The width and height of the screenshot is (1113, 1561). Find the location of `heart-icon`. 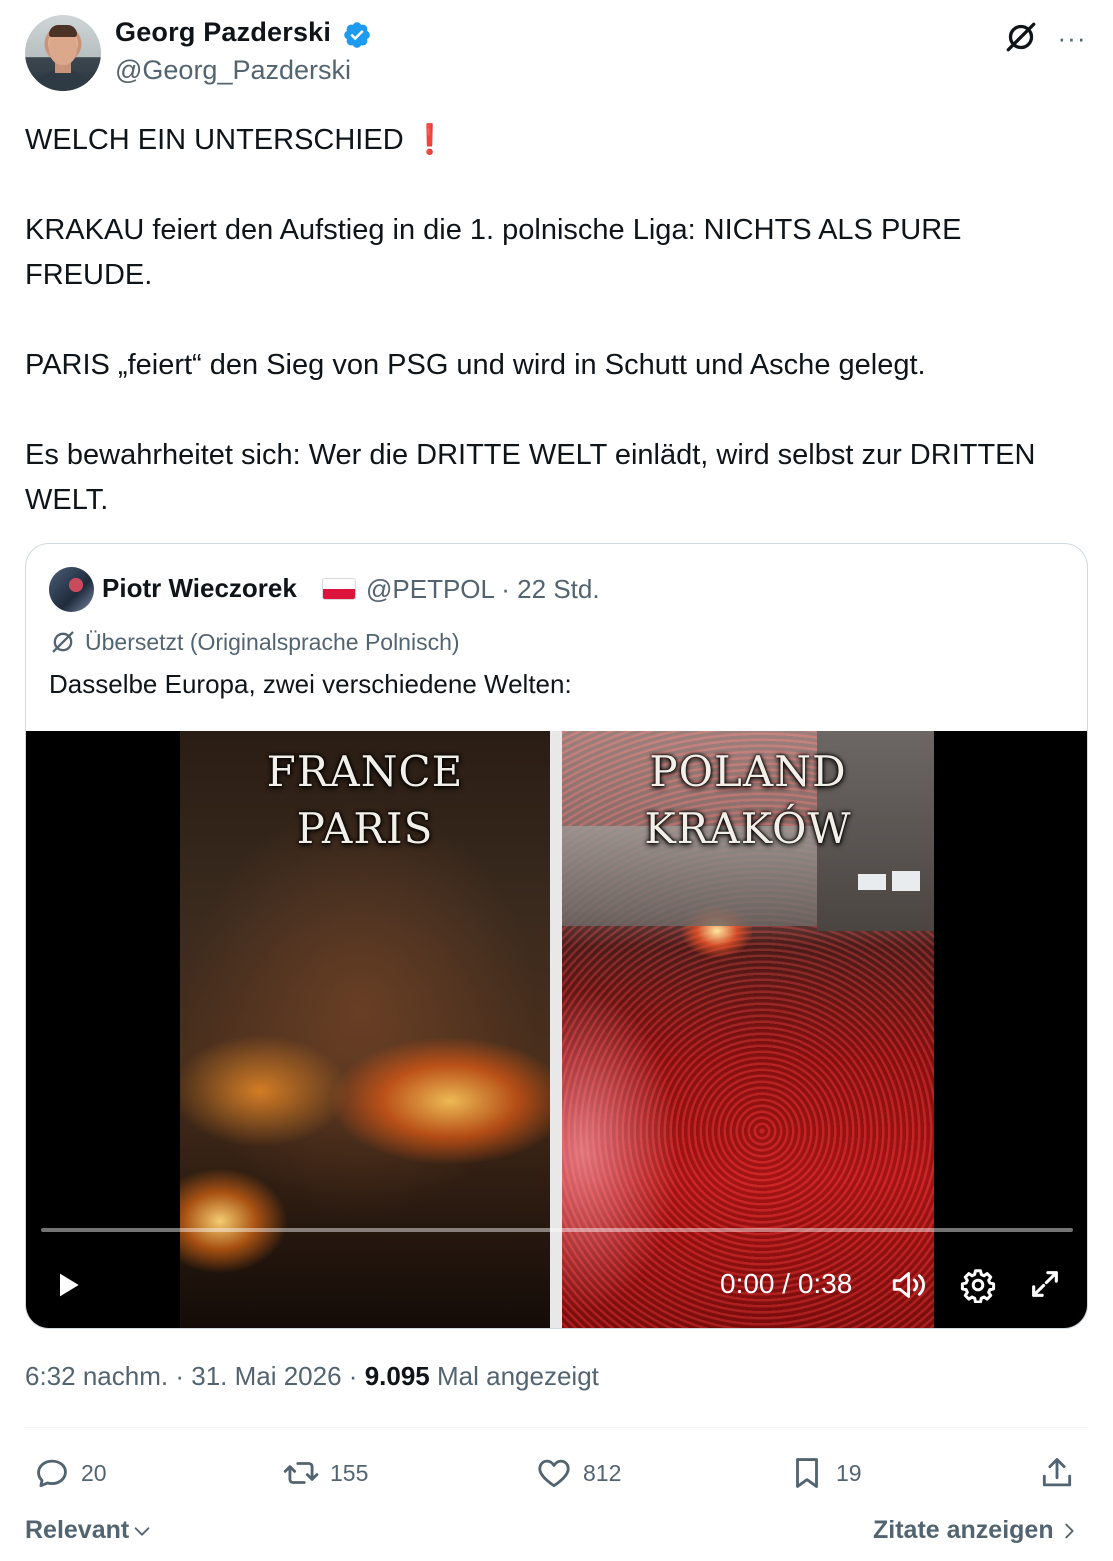

heart-icon is located at coordinates (554, 1473).